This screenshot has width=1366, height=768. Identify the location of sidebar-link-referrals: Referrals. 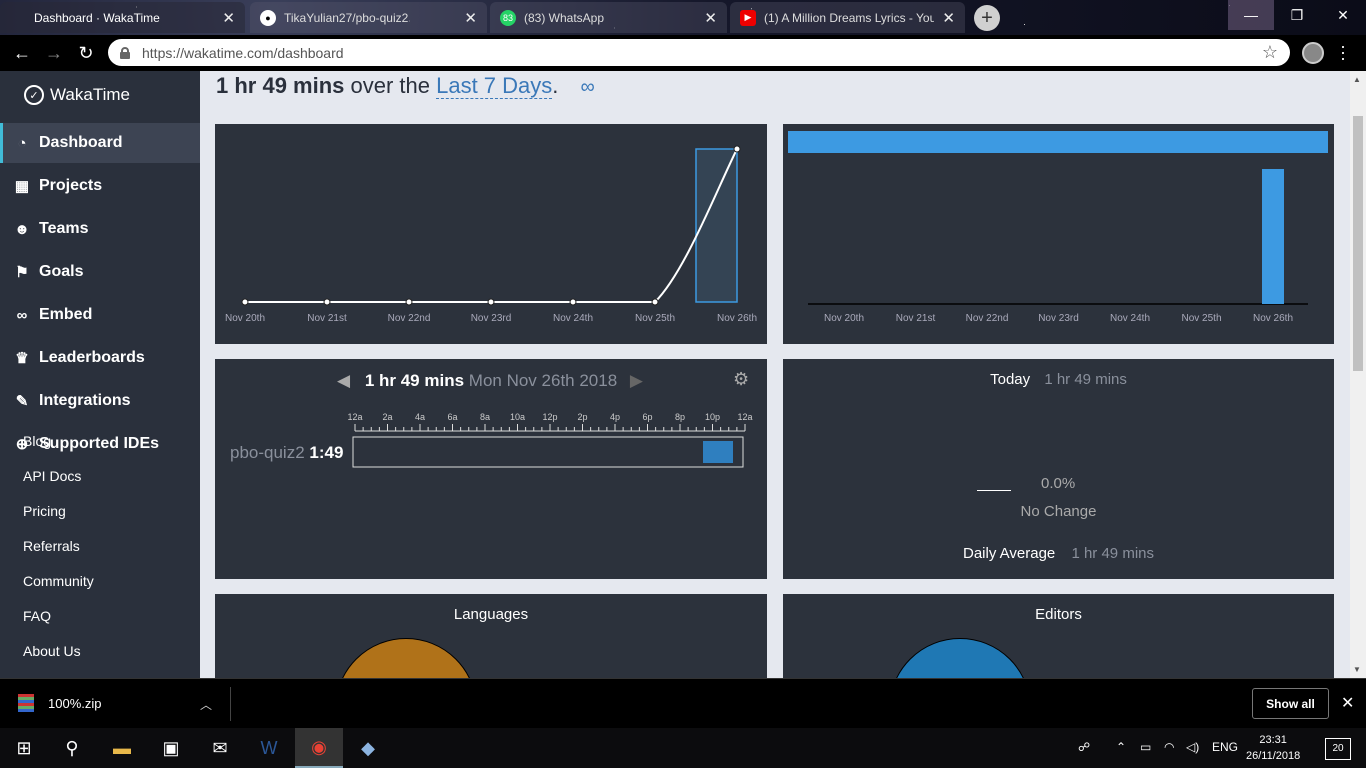
(51, 546).